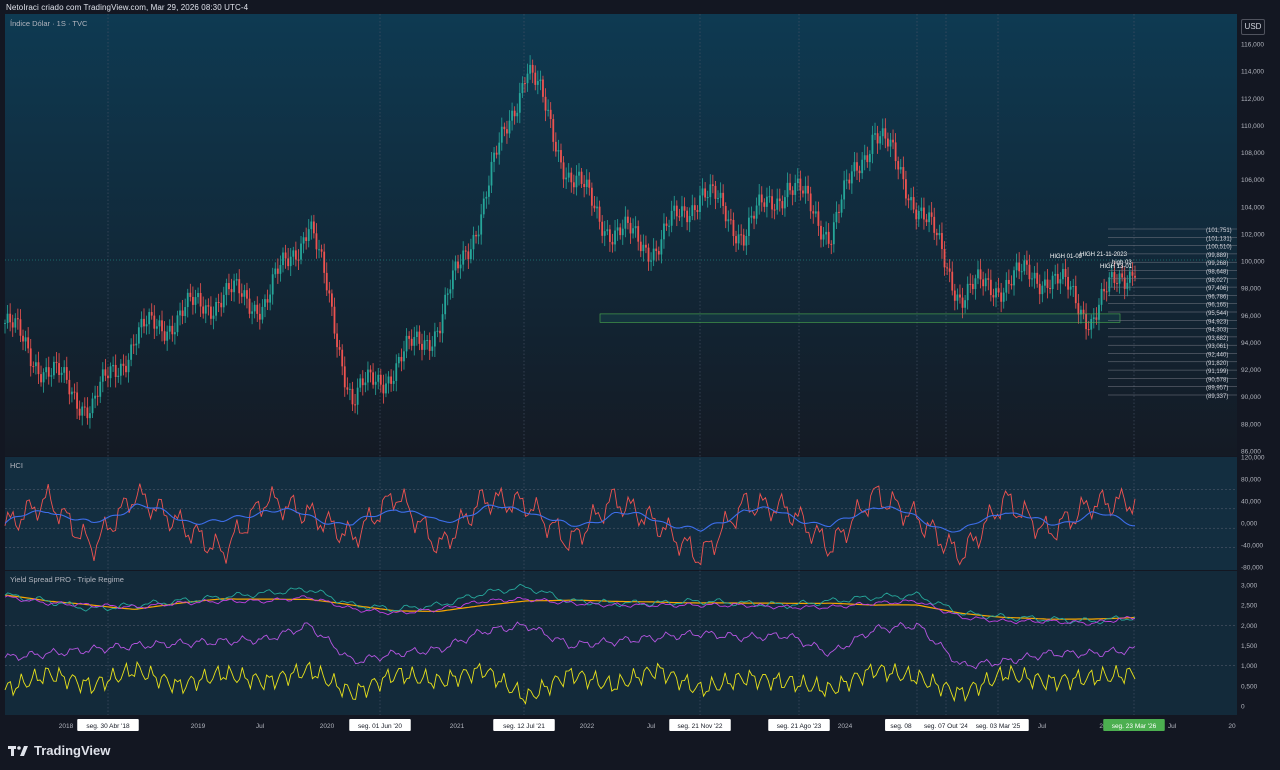  What do you see at coordinates (799, 726) in the screenshot?
I see `time-tick-11: seg. 21 Ago '23` at bounding box center [799, 726].